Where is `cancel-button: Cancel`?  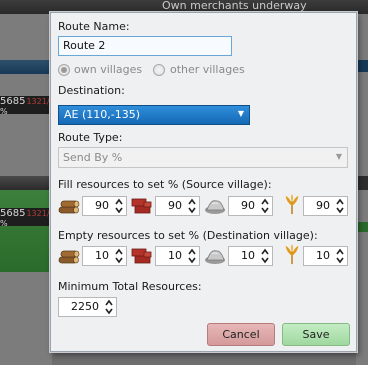
cancel-button: Cancel is located at coordinates (241, 334).